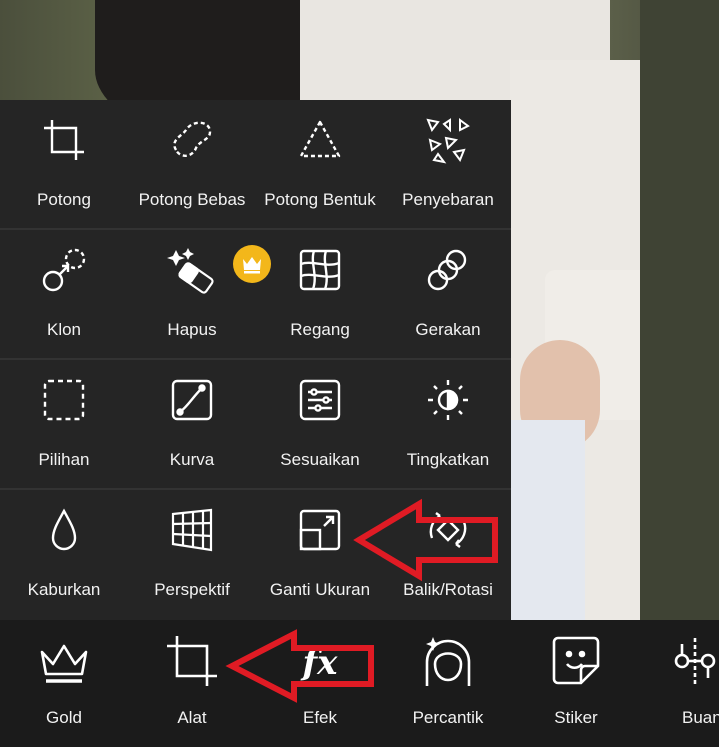 This screenshot has height=747, width=719. I want to click on tool-label: Pilihan, so click(64, 459).